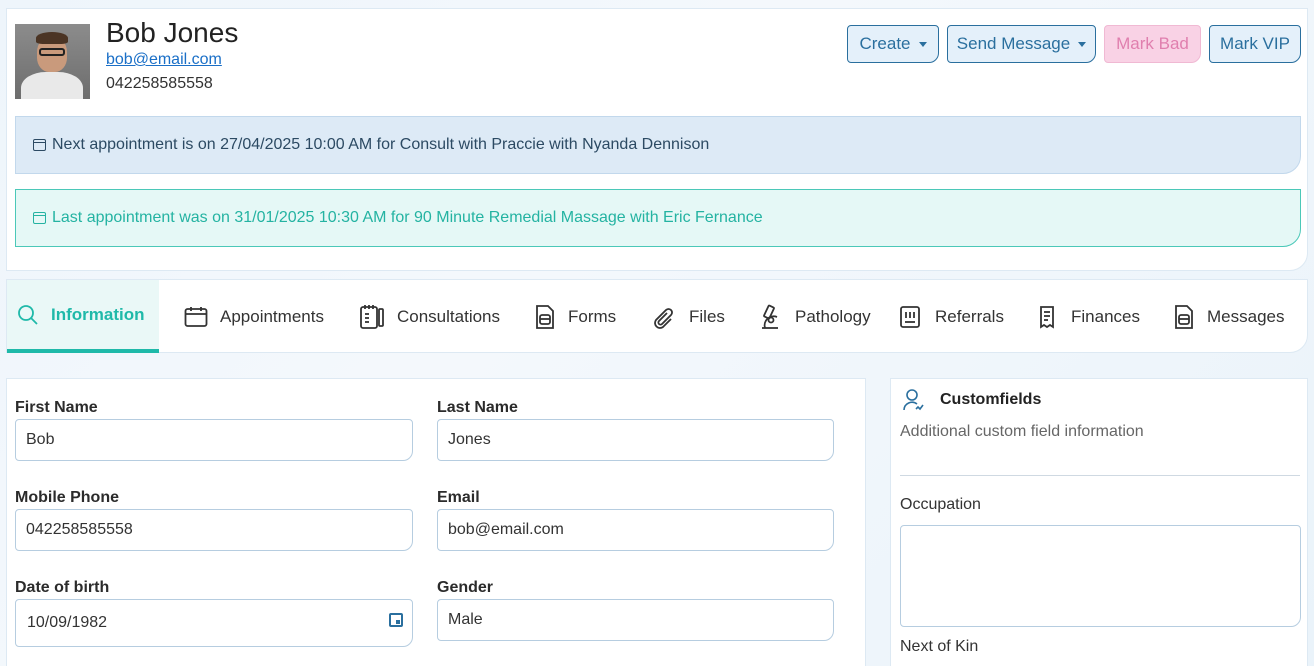  What do you see at coordinates (635, 620) in the screenshot?
I see `gender-field` at bounding box center [635, 620].